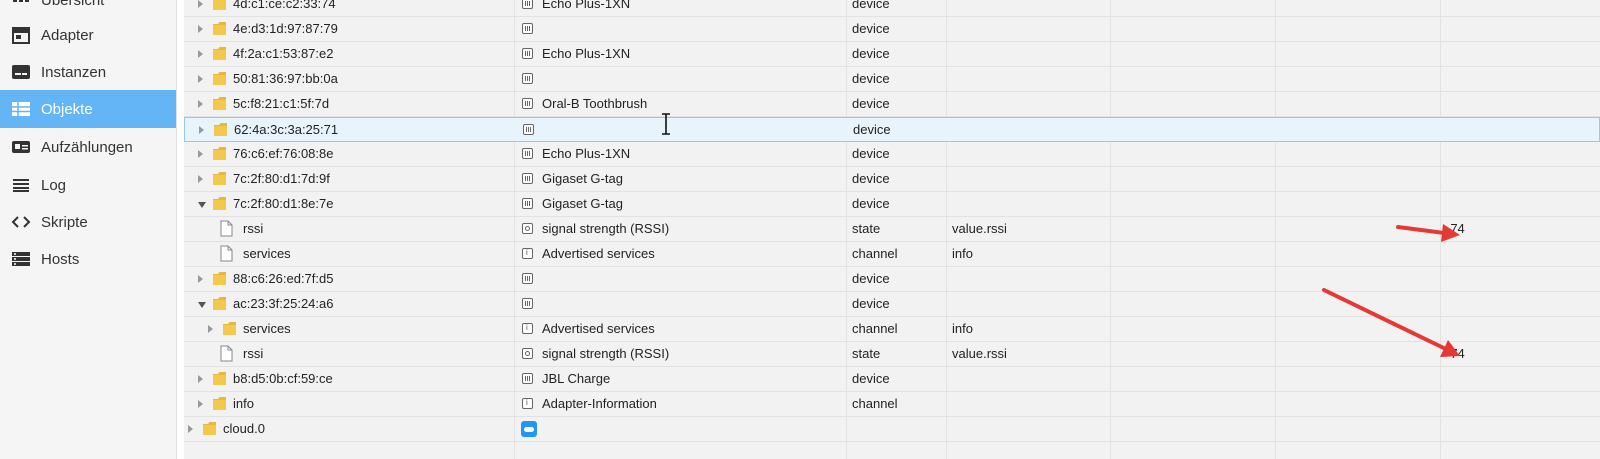  Describe the element at coordinates (666, 124) in the screenshot. I see `text-cursor-icon` at that location.